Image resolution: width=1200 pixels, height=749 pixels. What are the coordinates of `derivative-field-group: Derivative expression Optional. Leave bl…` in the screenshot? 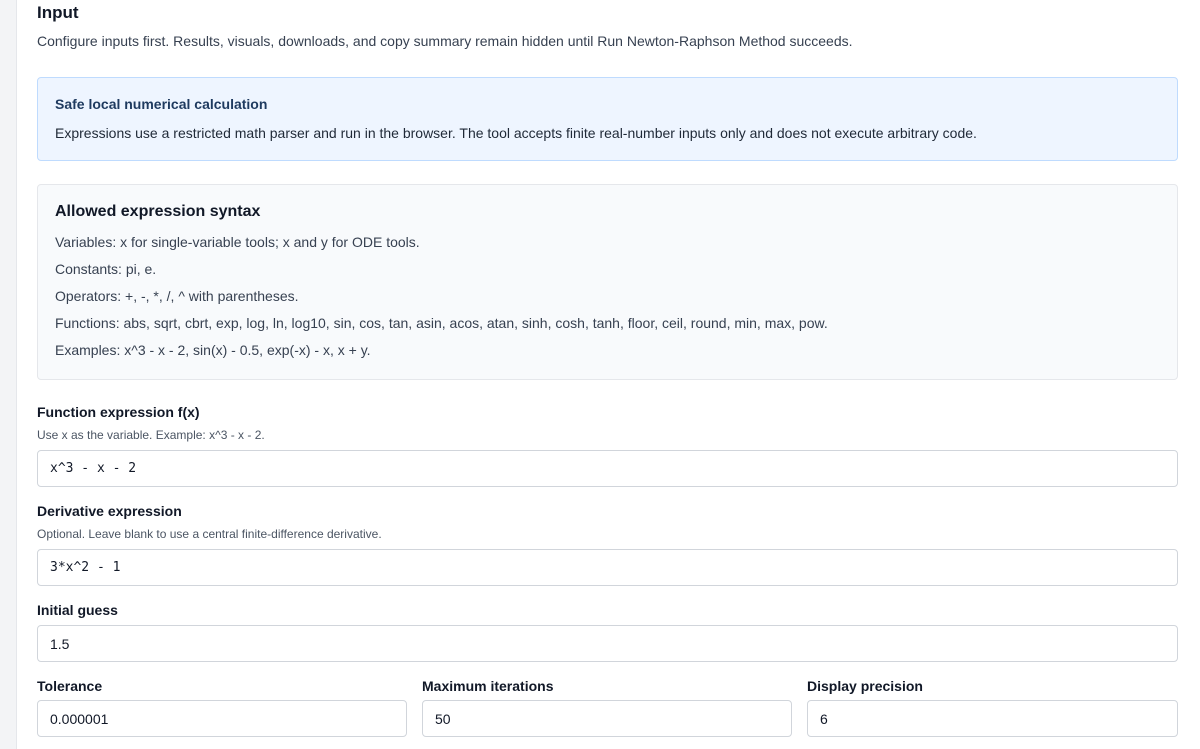 It's located at (607, 545).